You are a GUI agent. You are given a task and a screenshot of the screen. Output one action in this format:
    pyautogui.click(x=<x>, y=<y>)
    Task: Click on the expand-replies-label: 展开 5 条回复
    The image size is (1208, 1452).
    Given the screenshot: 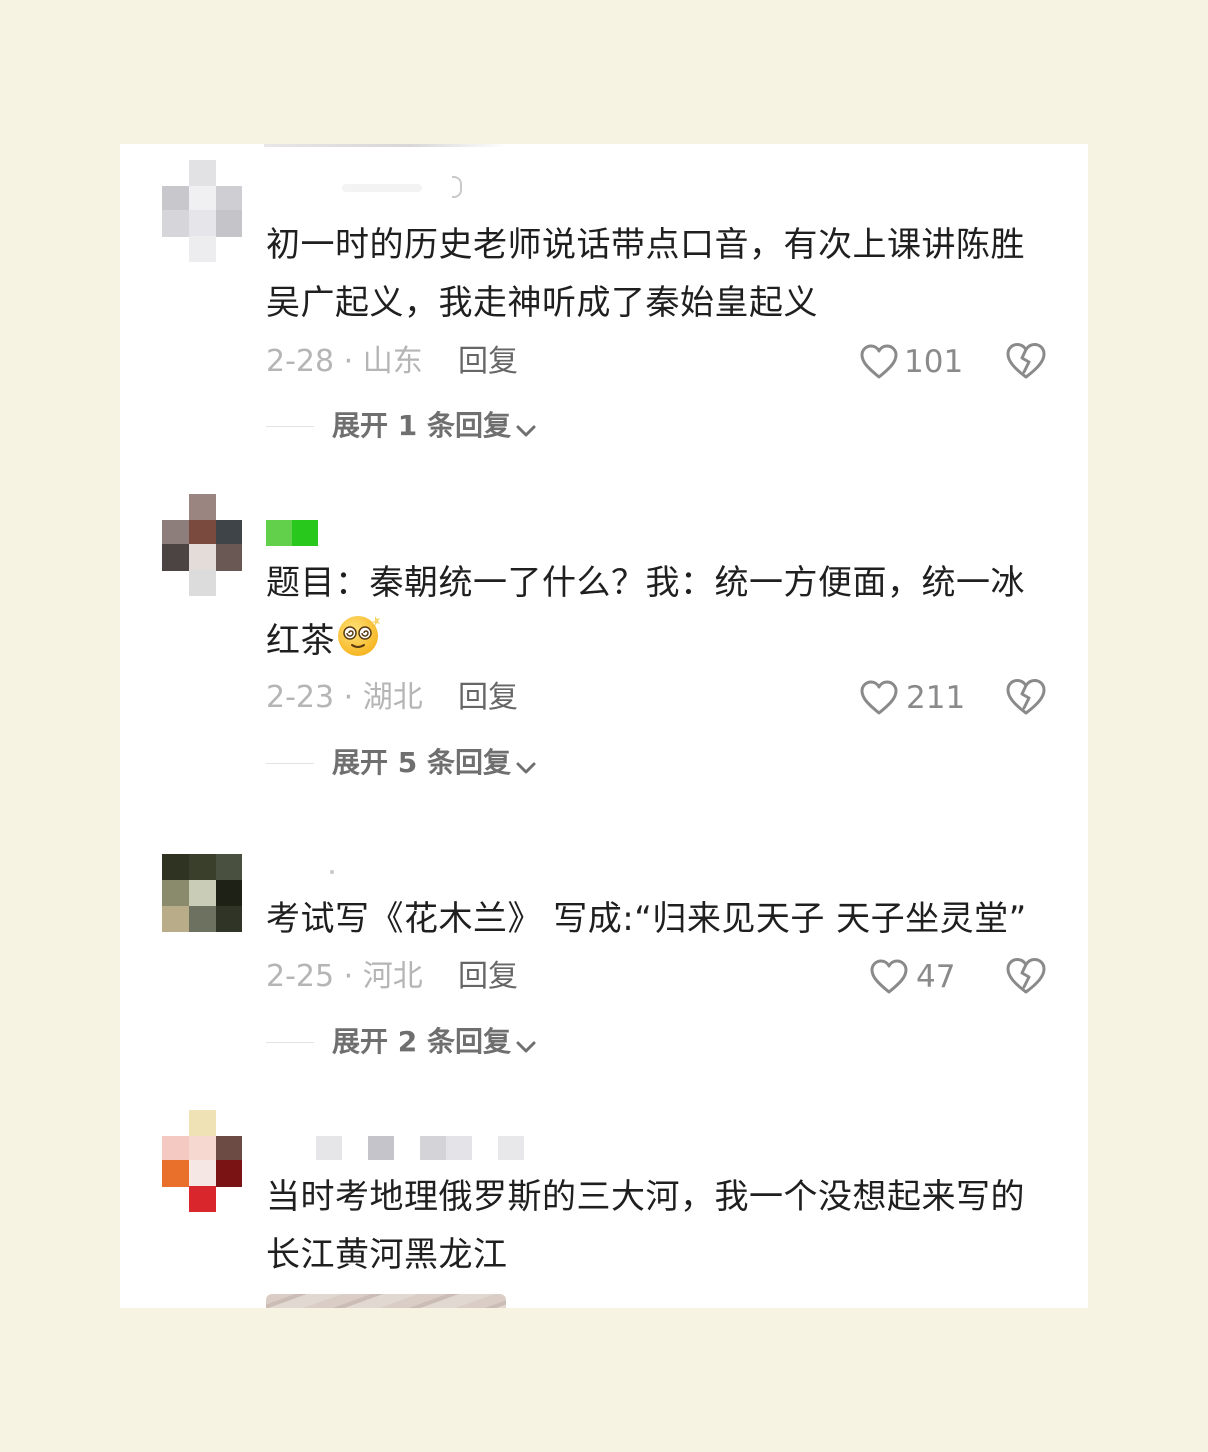 What is the action you would take?
    pyautogui.click(x=421, y=762)
    